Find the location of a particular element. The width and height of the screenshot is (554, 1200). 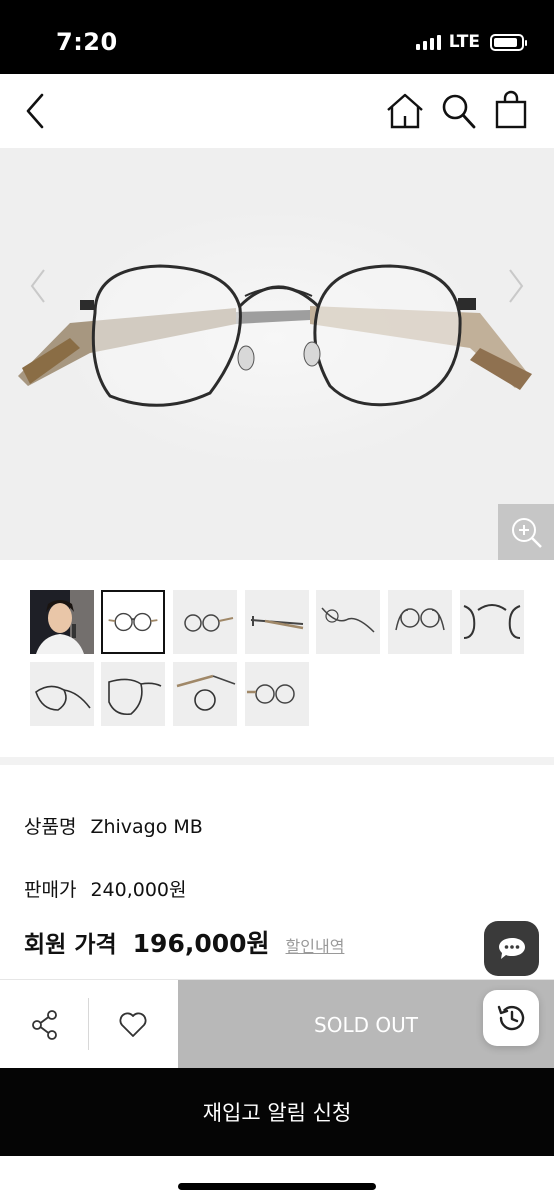

battery-level is located at coordinates (505, 42).